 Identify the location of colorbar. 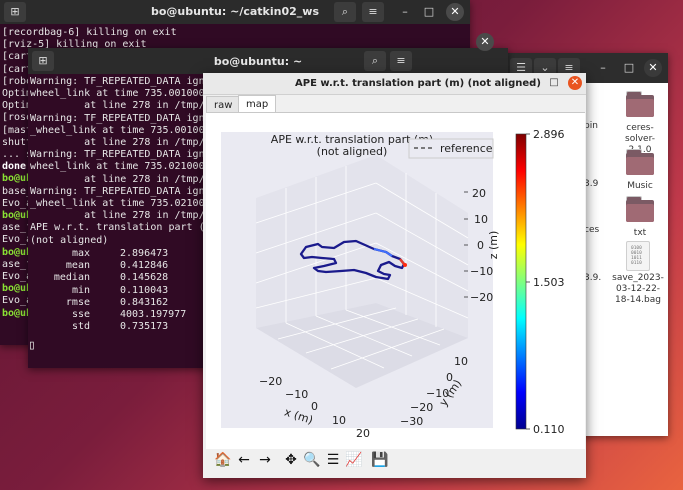
(521, 281).